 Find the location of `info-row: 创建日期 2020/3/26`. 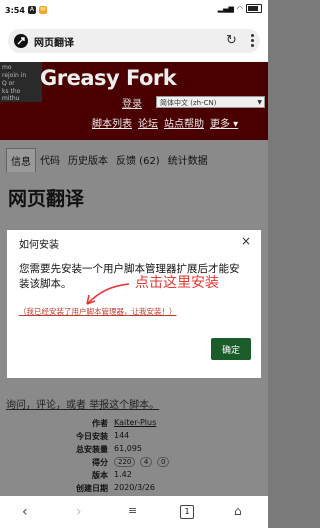

info-row: 创建日期 2020/3/26 is located at coordinates (134, 489).